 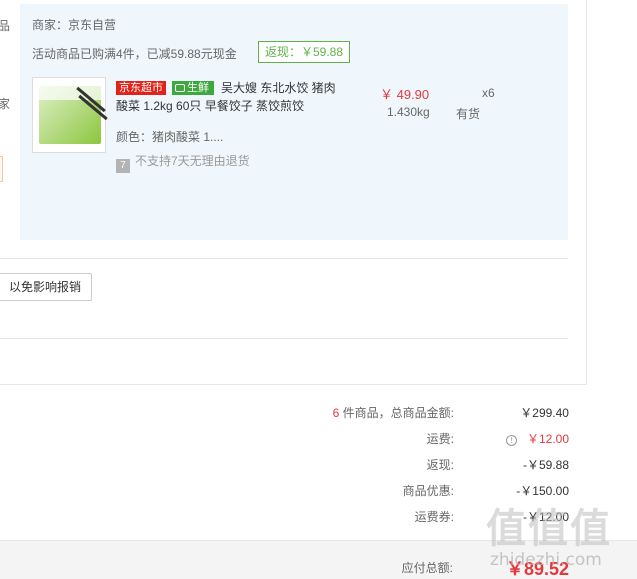 I want to click on rebate-label: 返现:, so click(x=440, y=465).